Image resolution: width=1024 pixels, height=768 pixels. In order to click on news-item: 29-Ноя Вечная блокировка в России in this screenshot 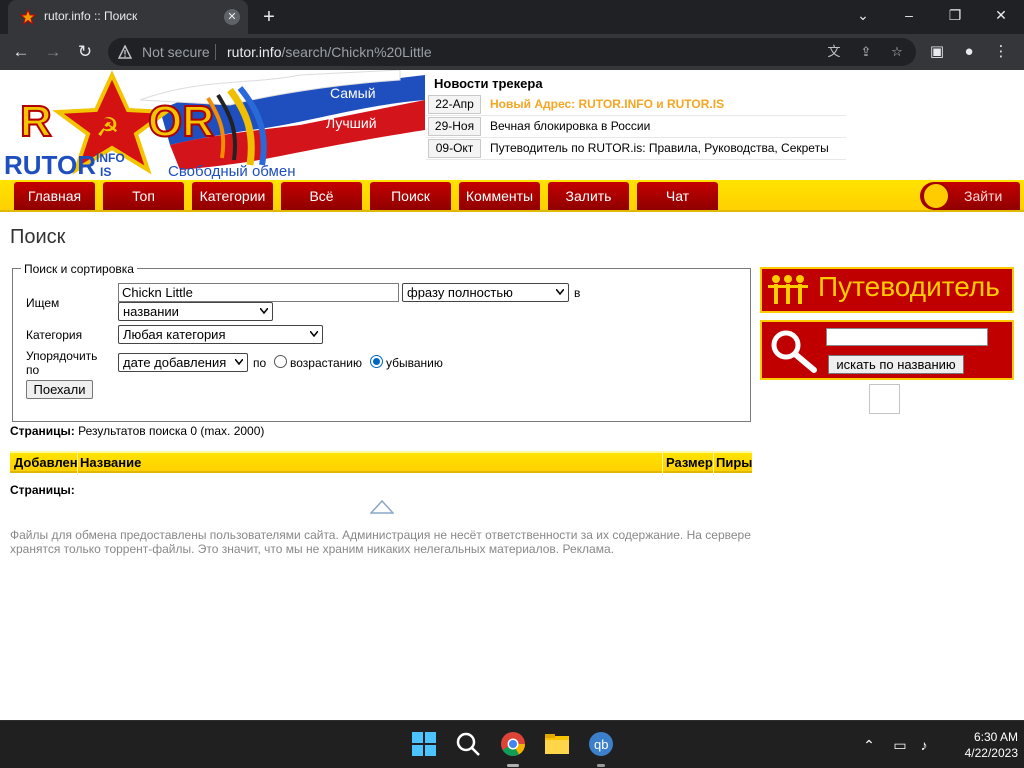, I will do `click(636, 127)`.